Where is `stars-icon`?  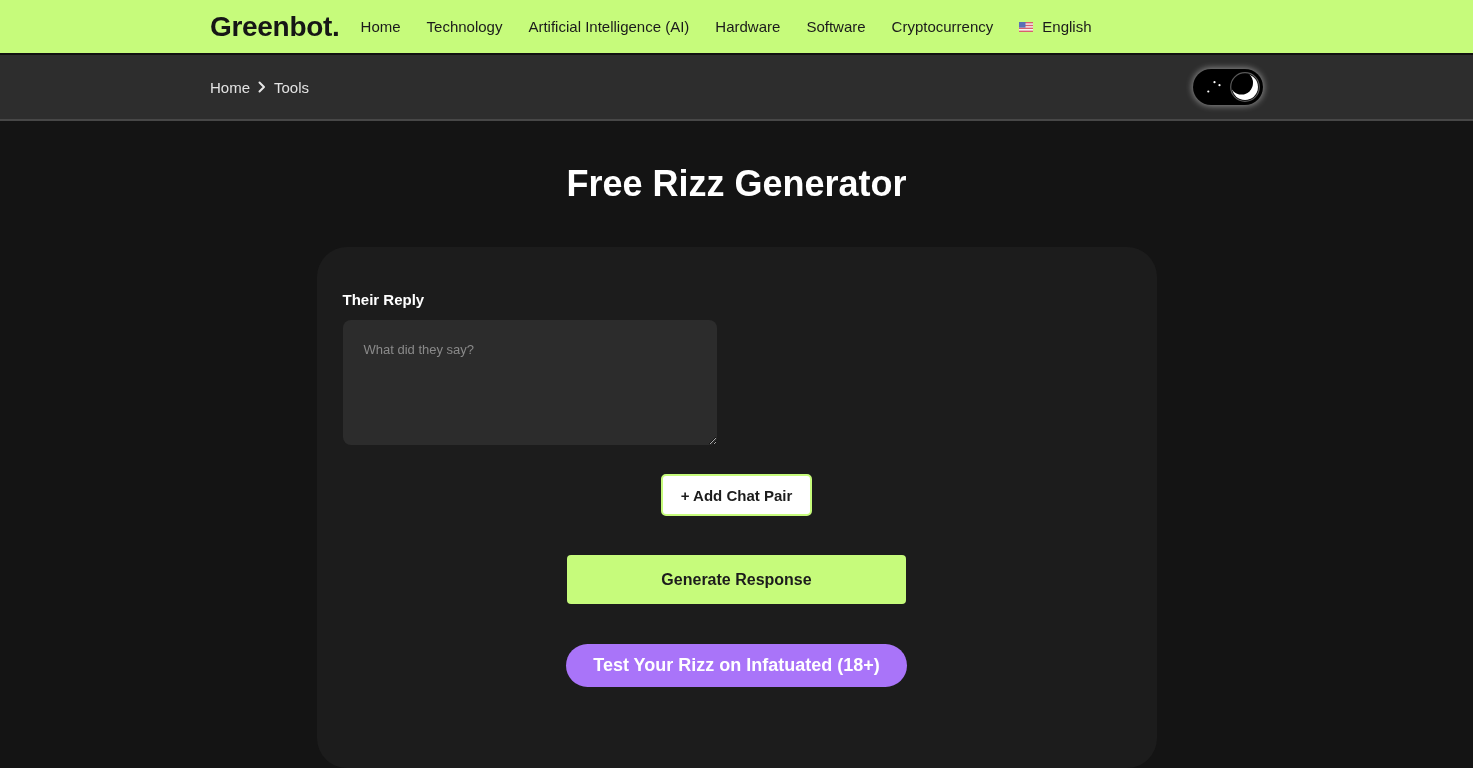 stars-icon is located at coordinates (1214, 87).